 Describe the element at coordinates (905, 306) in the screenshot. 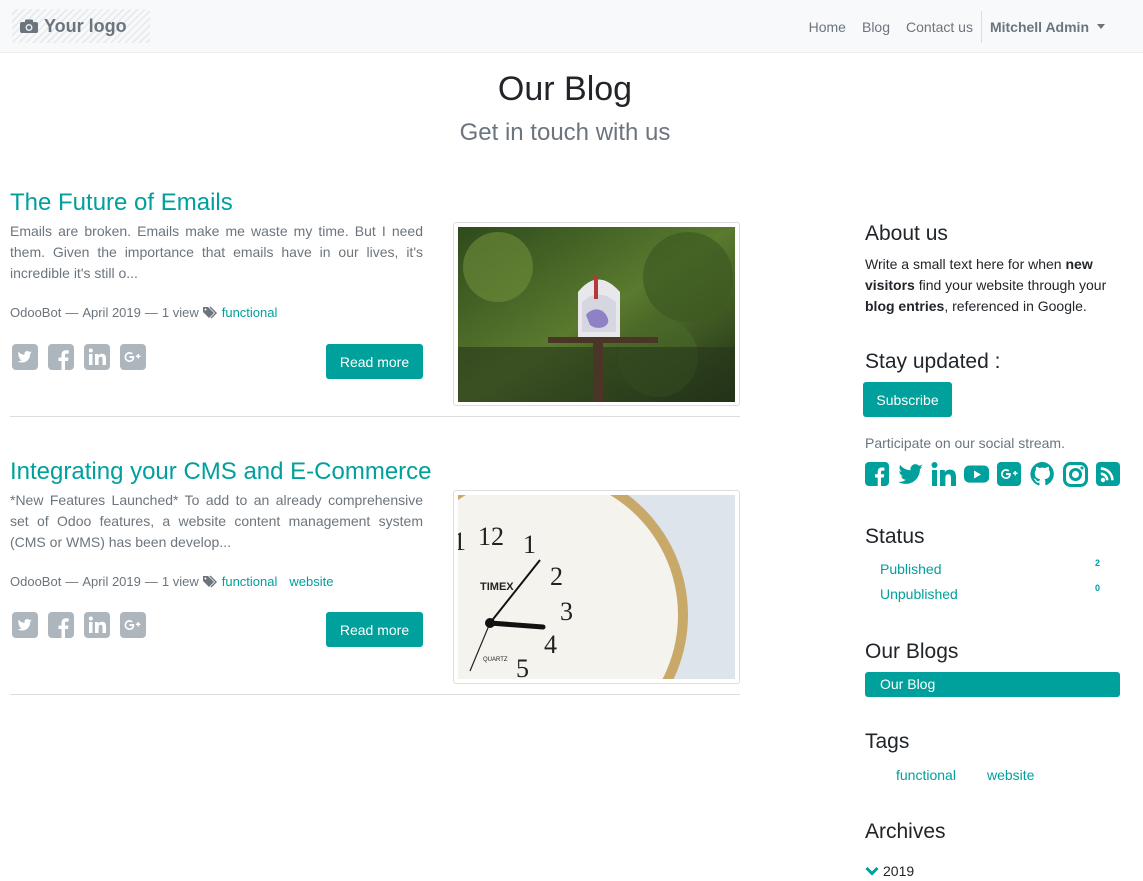

I see `about-bold: blog entries` at that location.